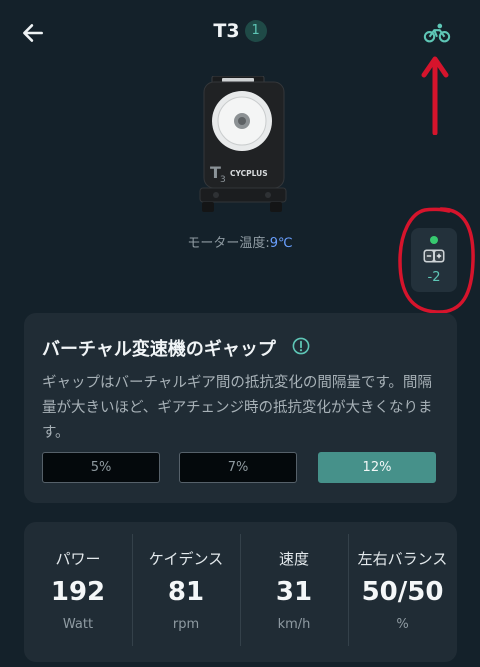 The image size is (480, 667). I want to click on stat-label: 左右バランス, so click(402, 559).